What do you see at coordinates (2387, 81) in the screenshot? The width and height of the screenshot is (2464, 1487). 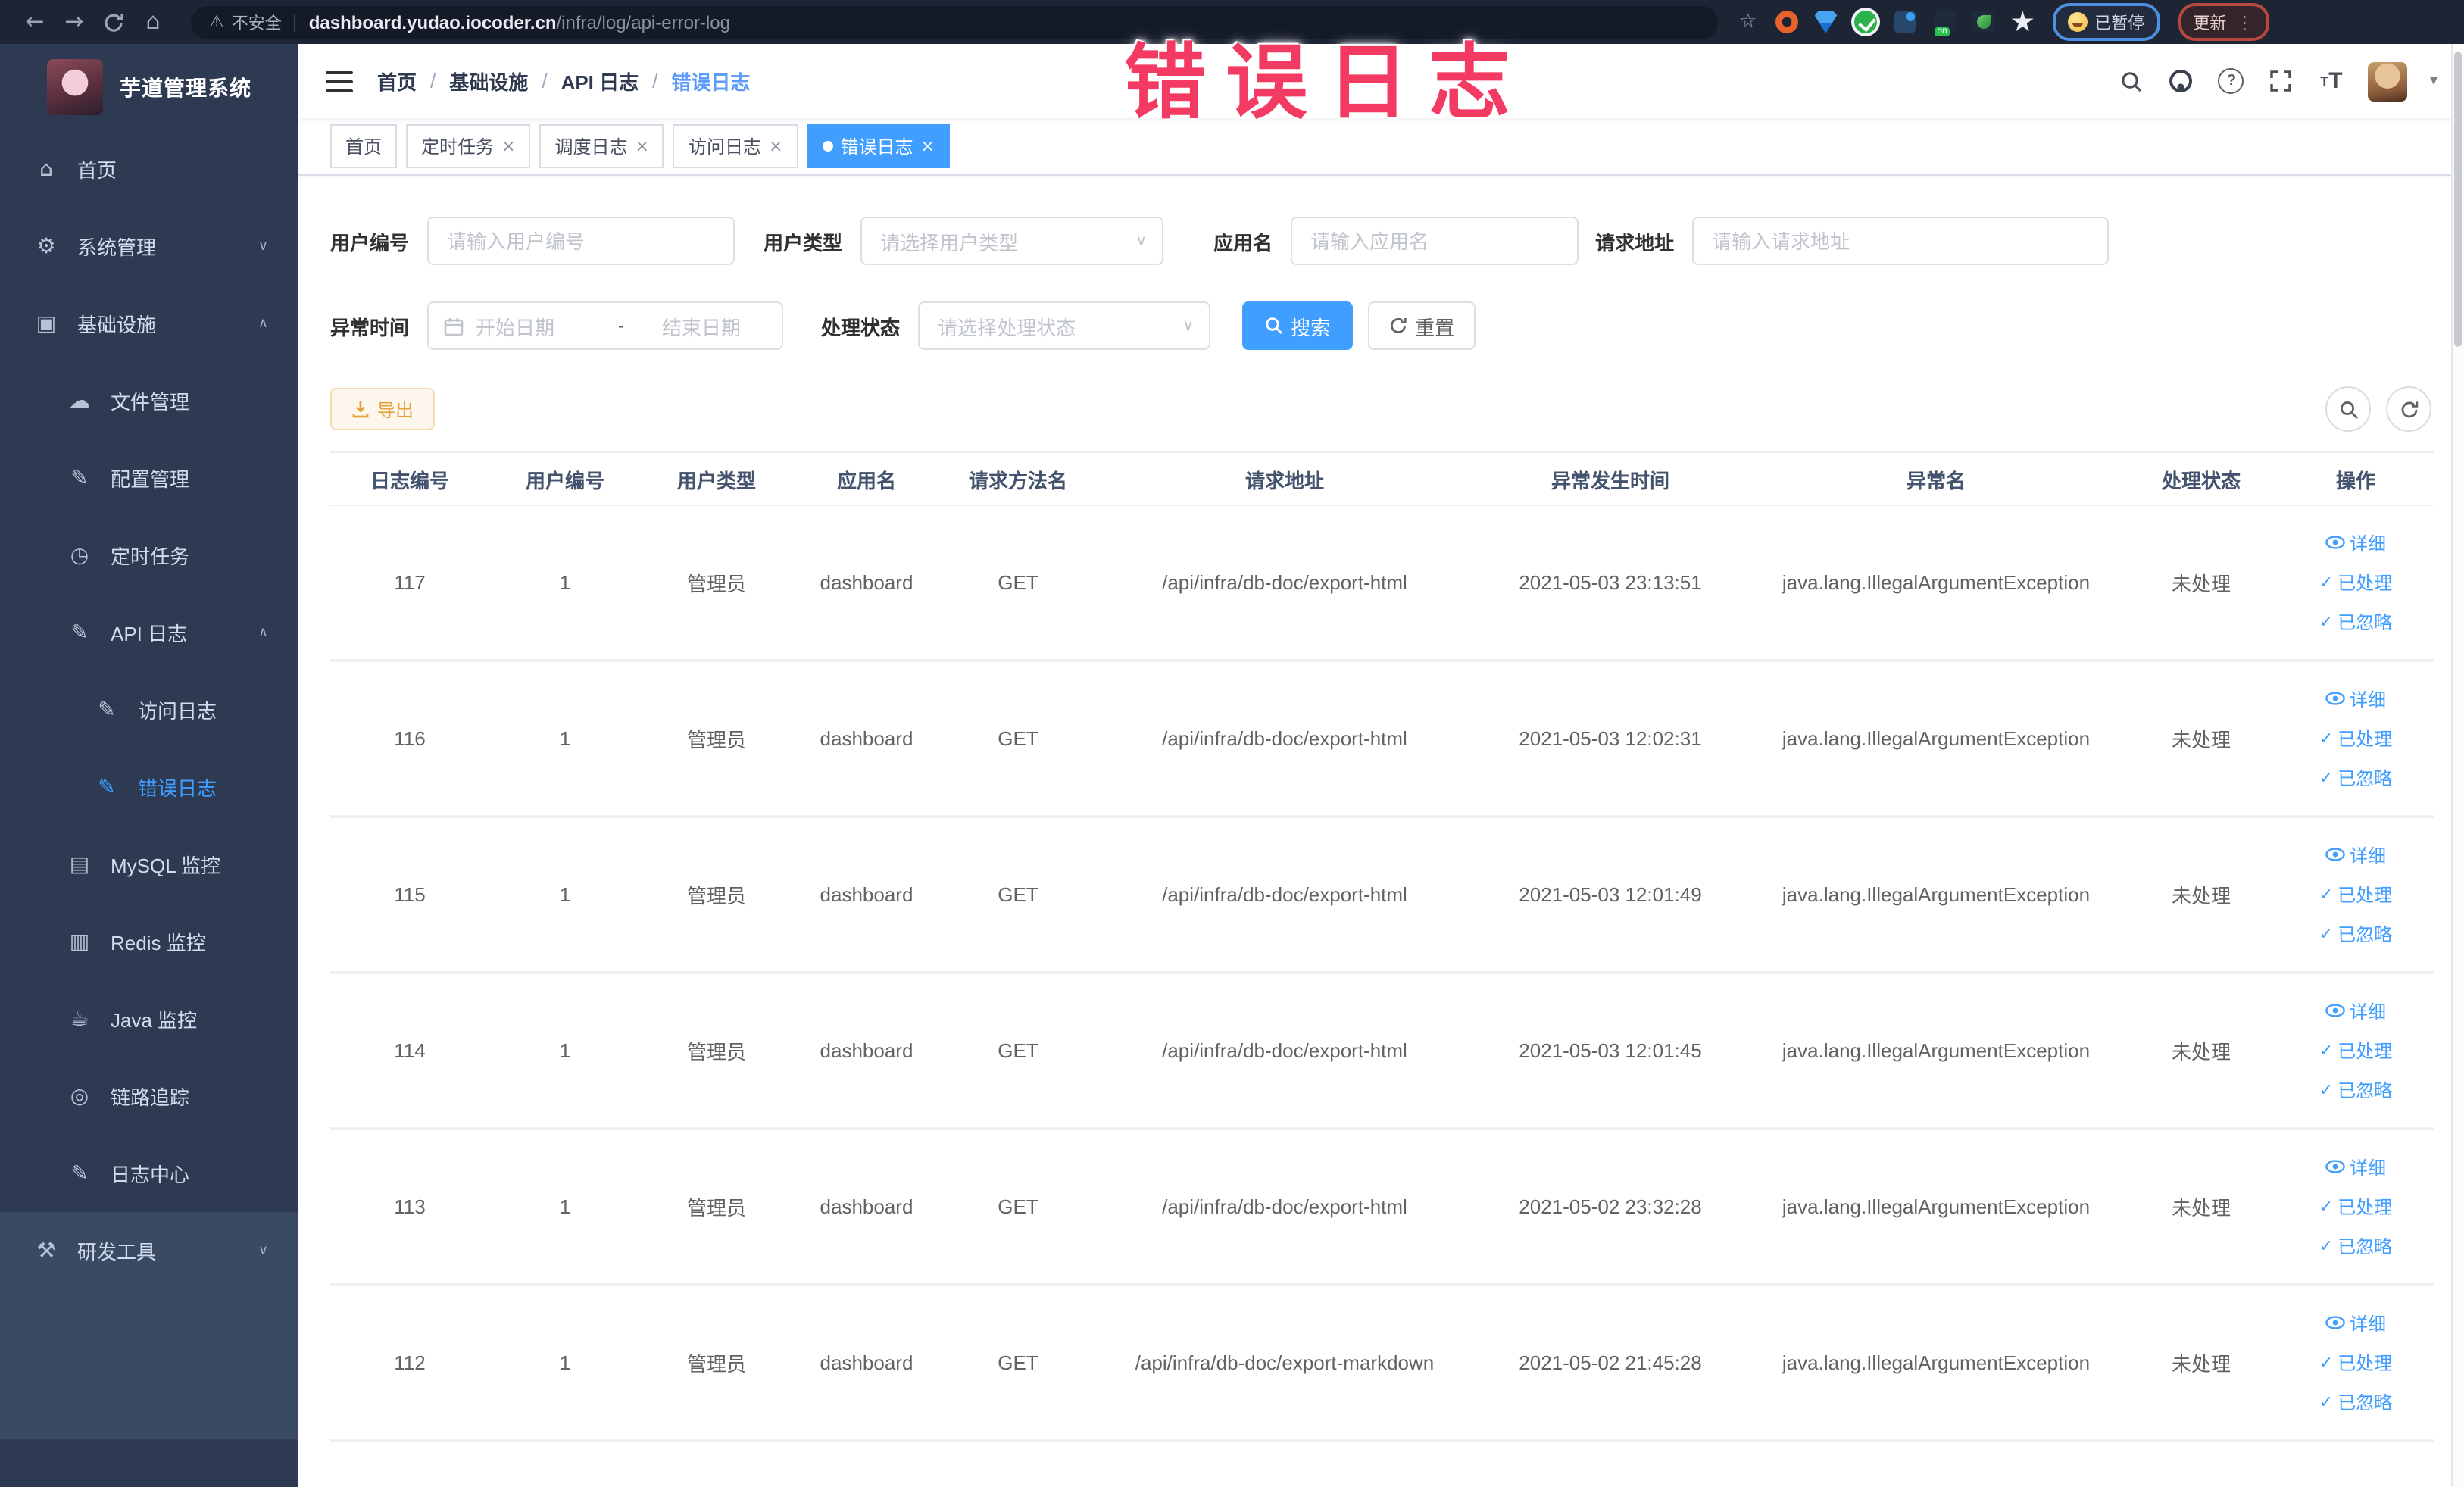 I see `user-avatar` at bounding box center [2387, 81].